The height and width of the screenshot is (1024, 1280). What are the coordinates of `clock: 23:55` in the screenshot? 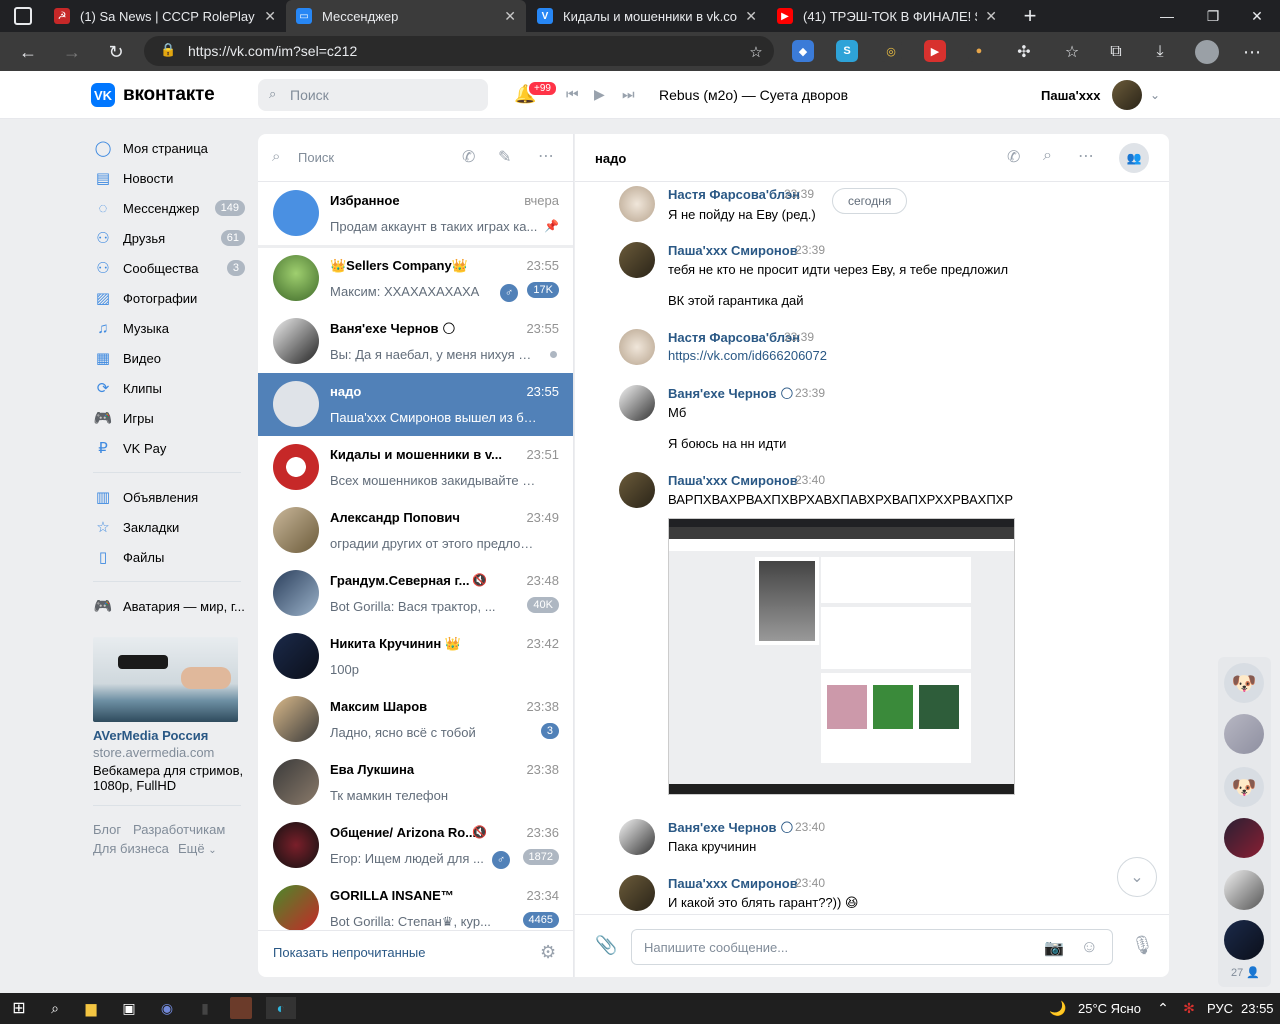 It's located at (1257, 1008).